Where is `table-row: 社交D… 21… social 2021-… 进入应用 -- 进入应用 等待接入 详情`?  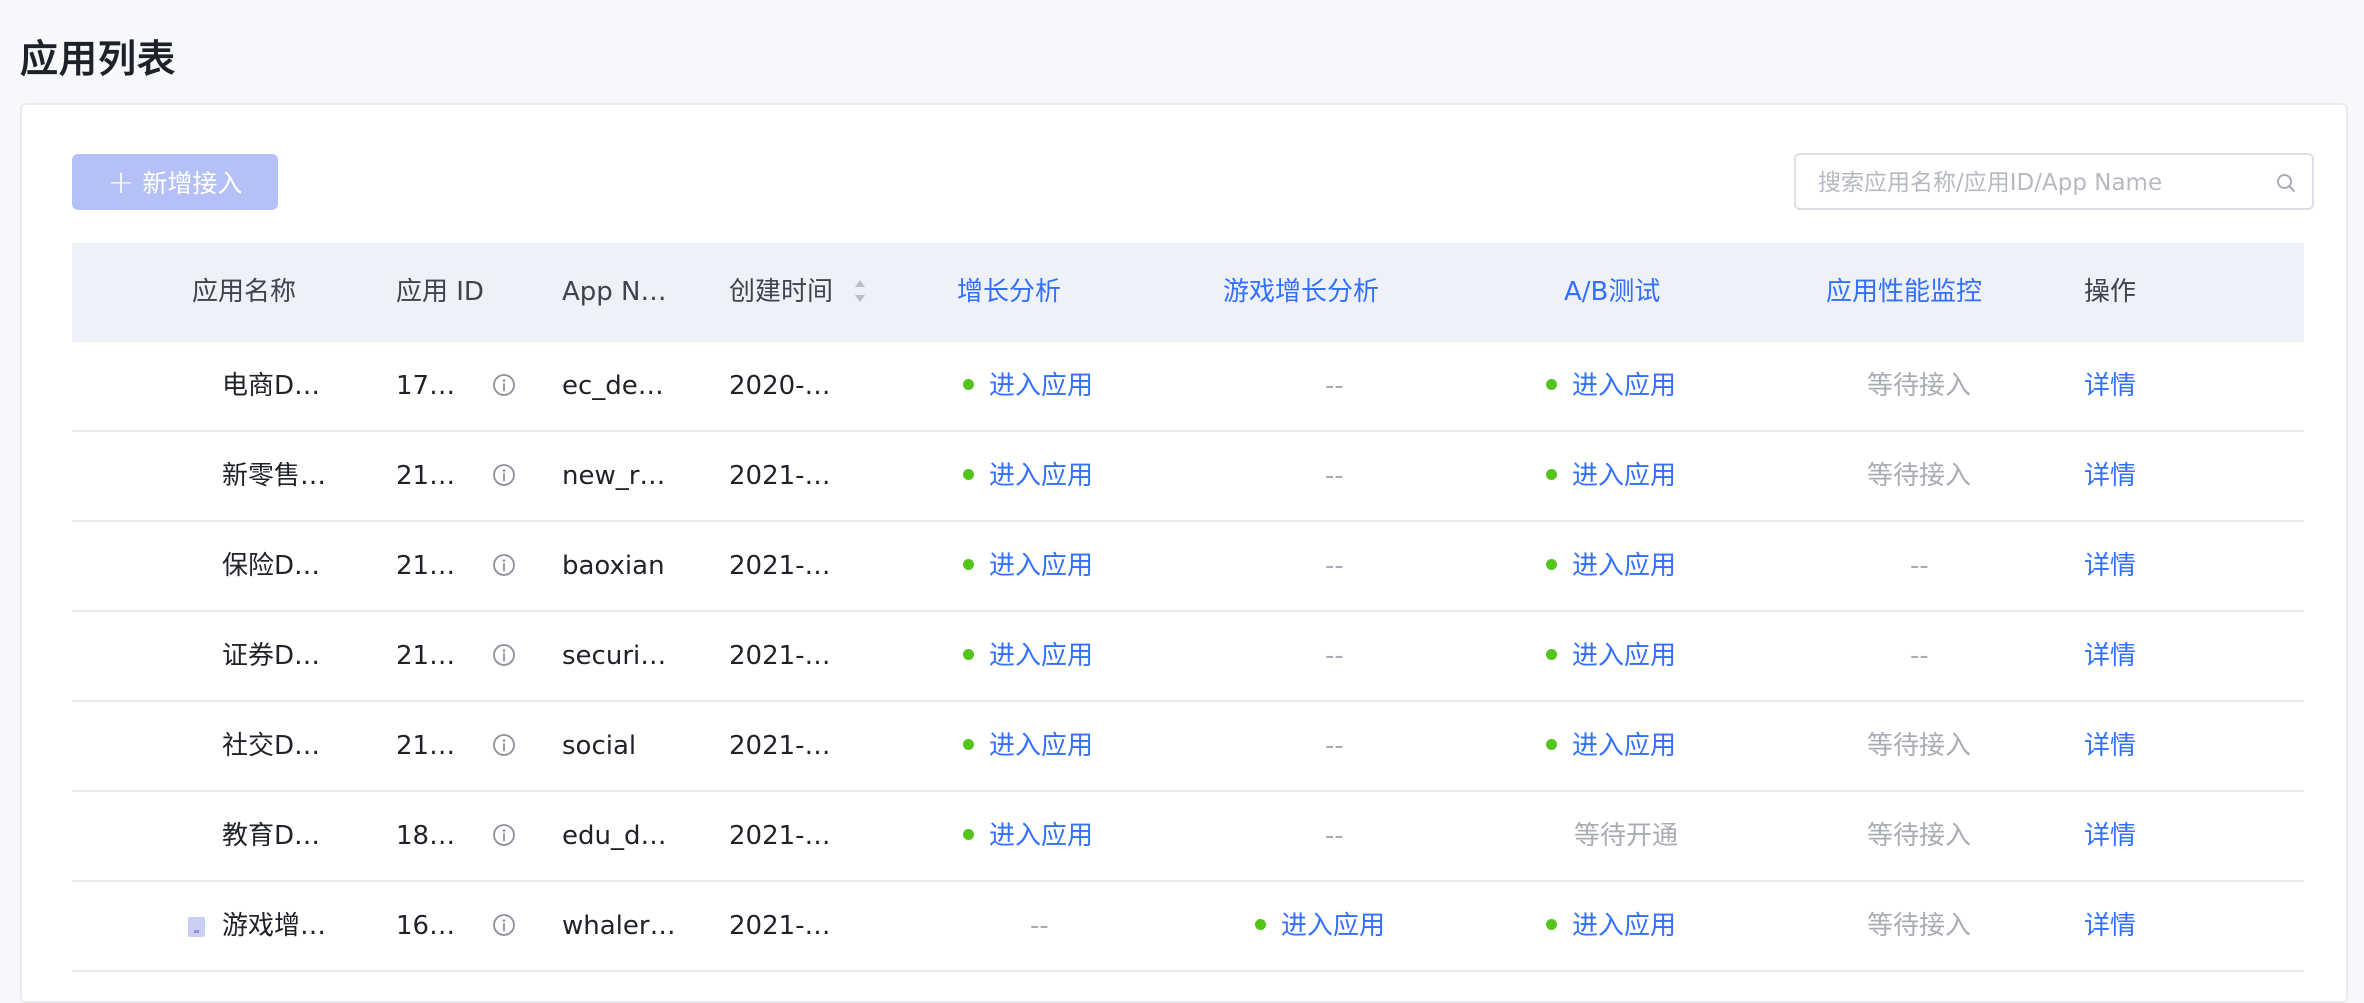 table-row: 社交D… 21… social 2021-… 进入应用 -- 进入应用 等待接入 详情 is located at coordinates (1188, 747).